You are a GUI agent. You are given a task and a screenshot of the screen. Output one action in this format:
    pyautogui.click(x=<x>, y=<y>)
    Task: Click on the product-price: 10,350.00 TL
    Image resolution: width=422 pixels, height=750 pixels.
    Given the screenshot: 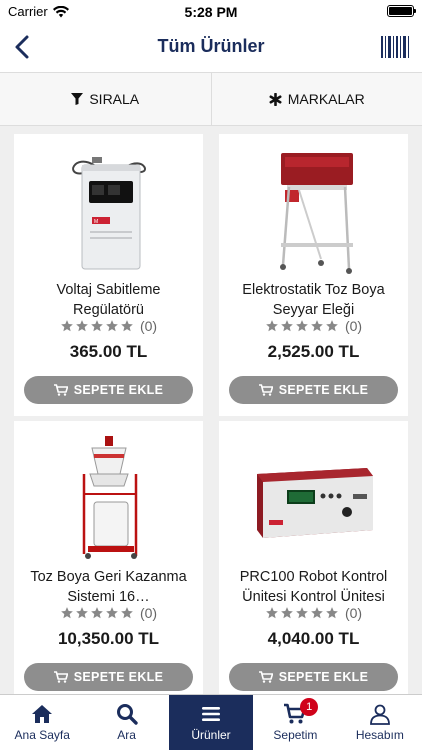 What is the action you would take?
    pyautogui.click(x=108, y=638)
    